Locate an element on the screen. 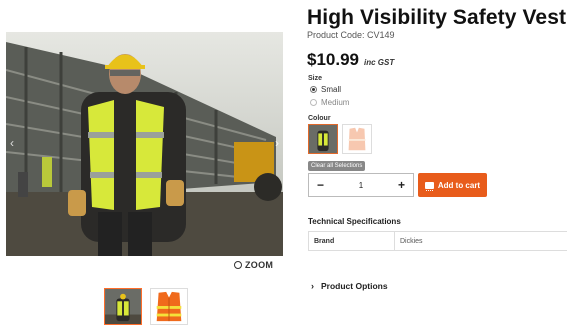  radio-selected-icon is located at coordinates (313, 89).